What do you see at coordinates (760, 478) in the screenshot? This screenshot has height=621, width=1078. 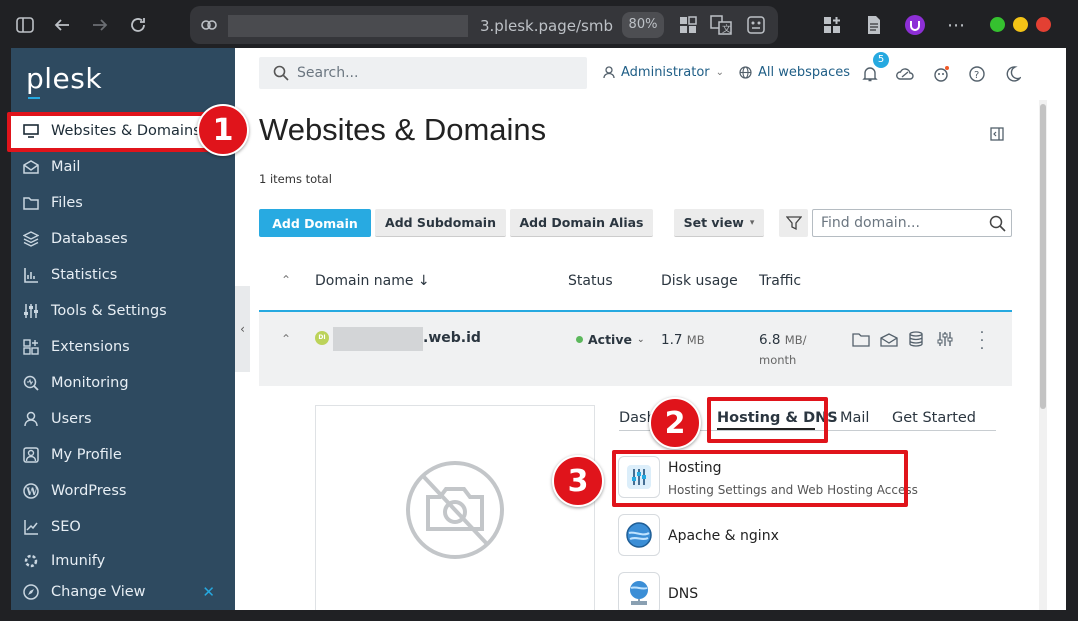 I see `annotation-box-hosting` at bounding box center [760, 478].